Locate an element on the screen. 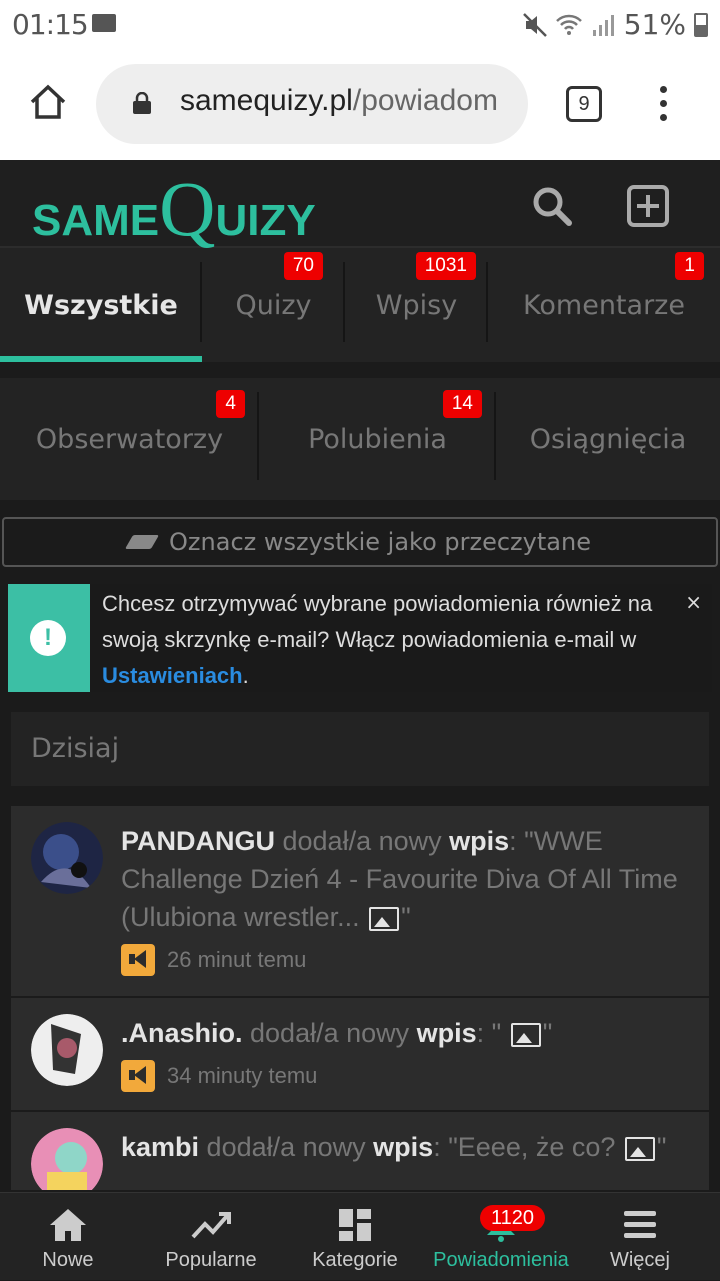 This screenshot has height=1281, width=720. username-link: kambi is located at coordinates (160, 1147).